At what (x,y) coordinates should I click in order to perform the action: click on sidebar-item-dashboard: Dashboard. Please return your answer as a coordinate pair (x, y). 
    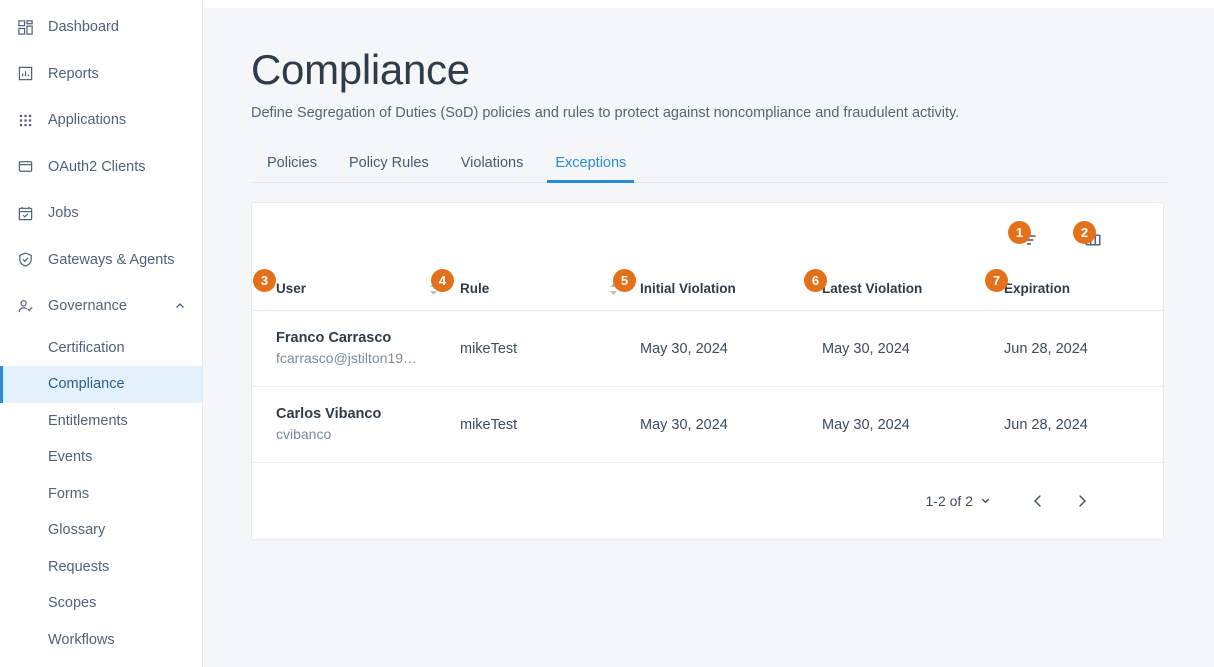
    Looking at the image, I should click on (101, 27).